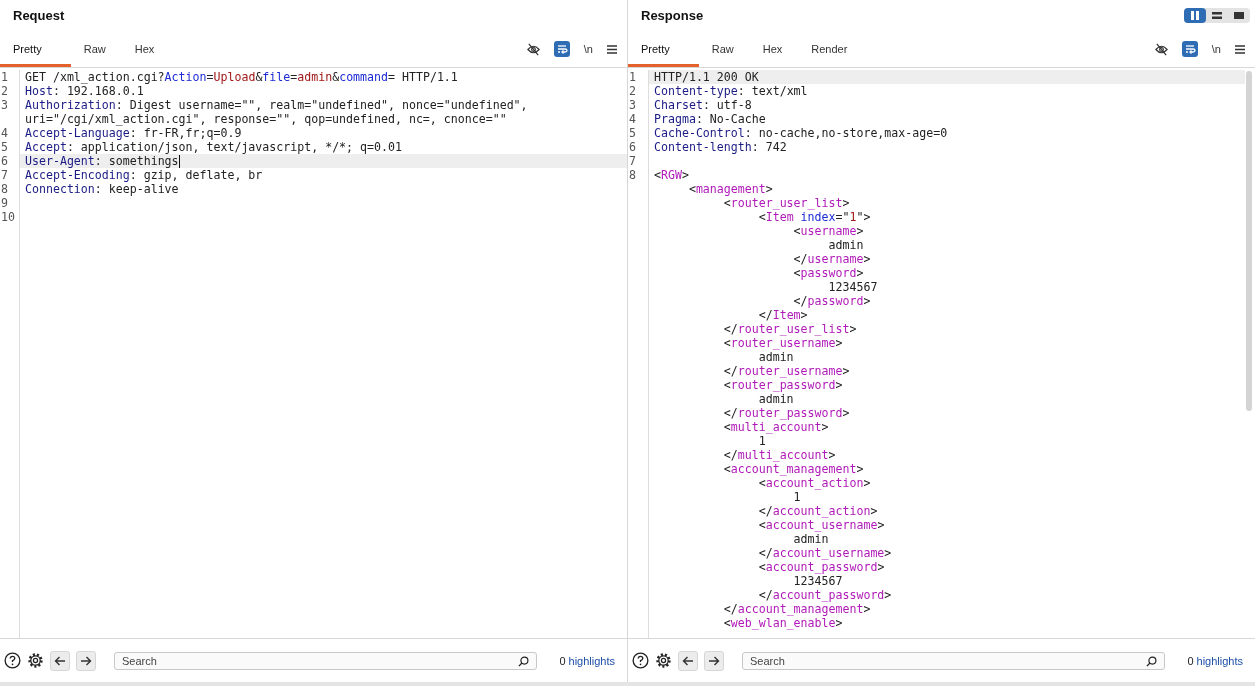  Describe the element at coordinates (828, 231) in the screenshot. I see `code-line: <username>` at that location.